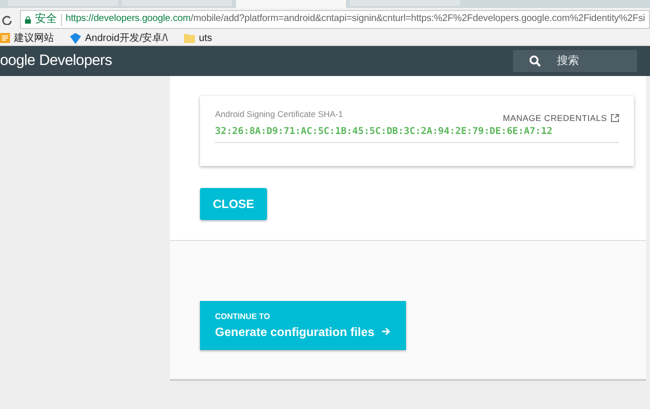  Describe the element at coordinates (45, 20) in the screenshot. I see `security-label: 安全` at that location.